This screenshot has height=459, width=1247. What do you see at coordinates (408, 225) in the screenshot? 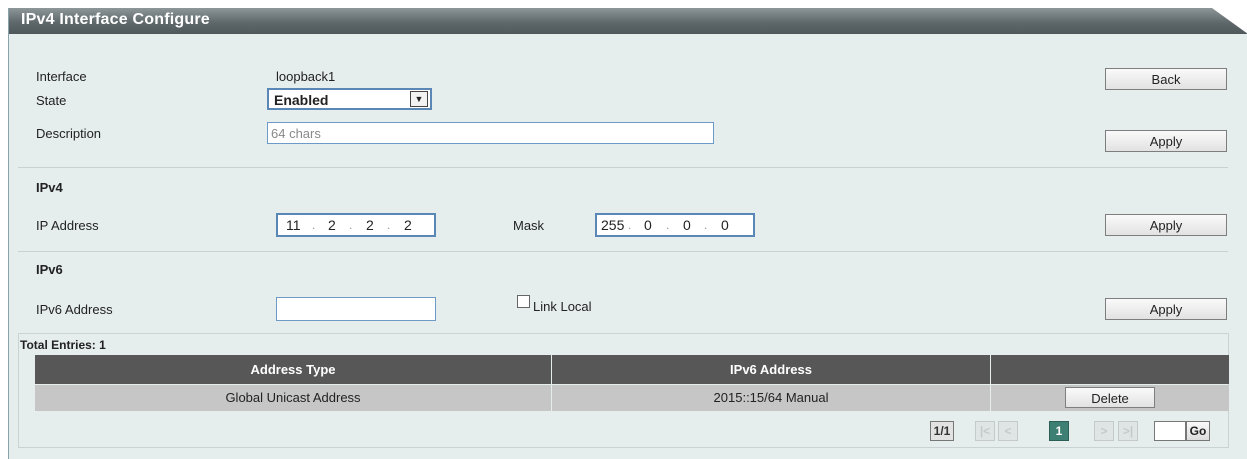
I see `ip-octet-4: 2` at bounding box center [408, 225].